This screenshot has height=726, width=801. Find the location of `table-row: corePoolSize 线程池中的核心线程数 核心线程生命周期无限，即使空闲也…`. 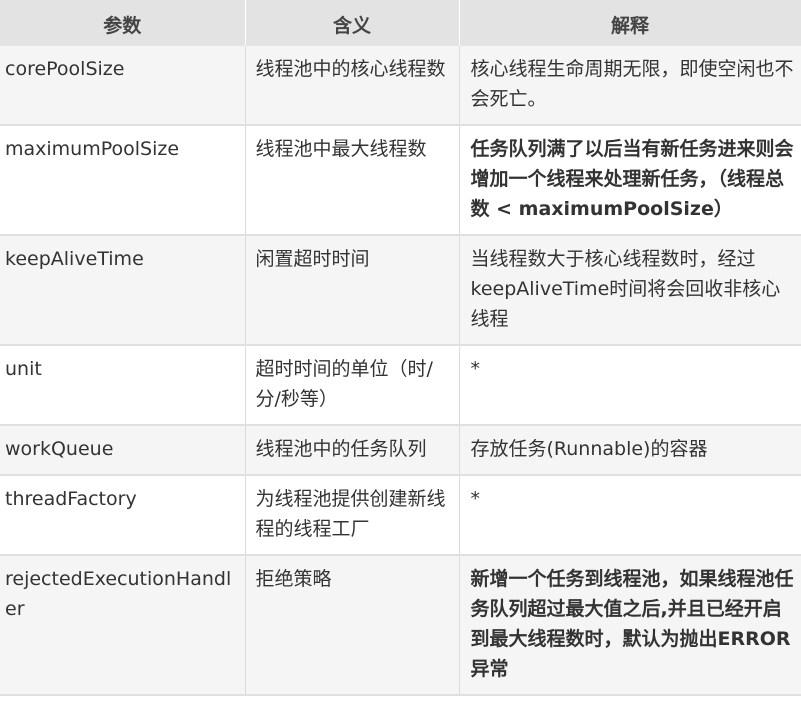

table-row: corePoolSize 线程池中的核心线程数 核心线程生命周期无限，即使空闲也… is located at coordinates (400, 86).